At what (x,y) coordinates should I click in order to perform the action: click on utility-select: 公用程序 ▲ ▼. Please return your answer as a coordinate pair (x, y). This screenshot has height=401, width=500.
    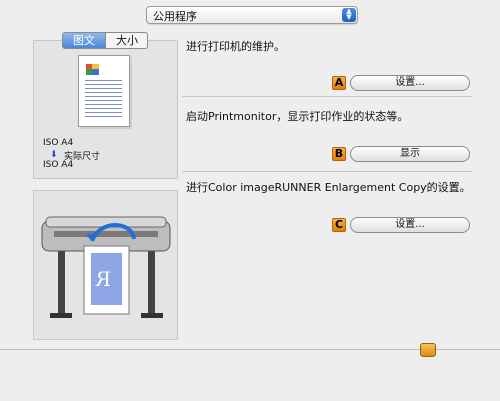
    Looking at the image, I should click on (252, 15).